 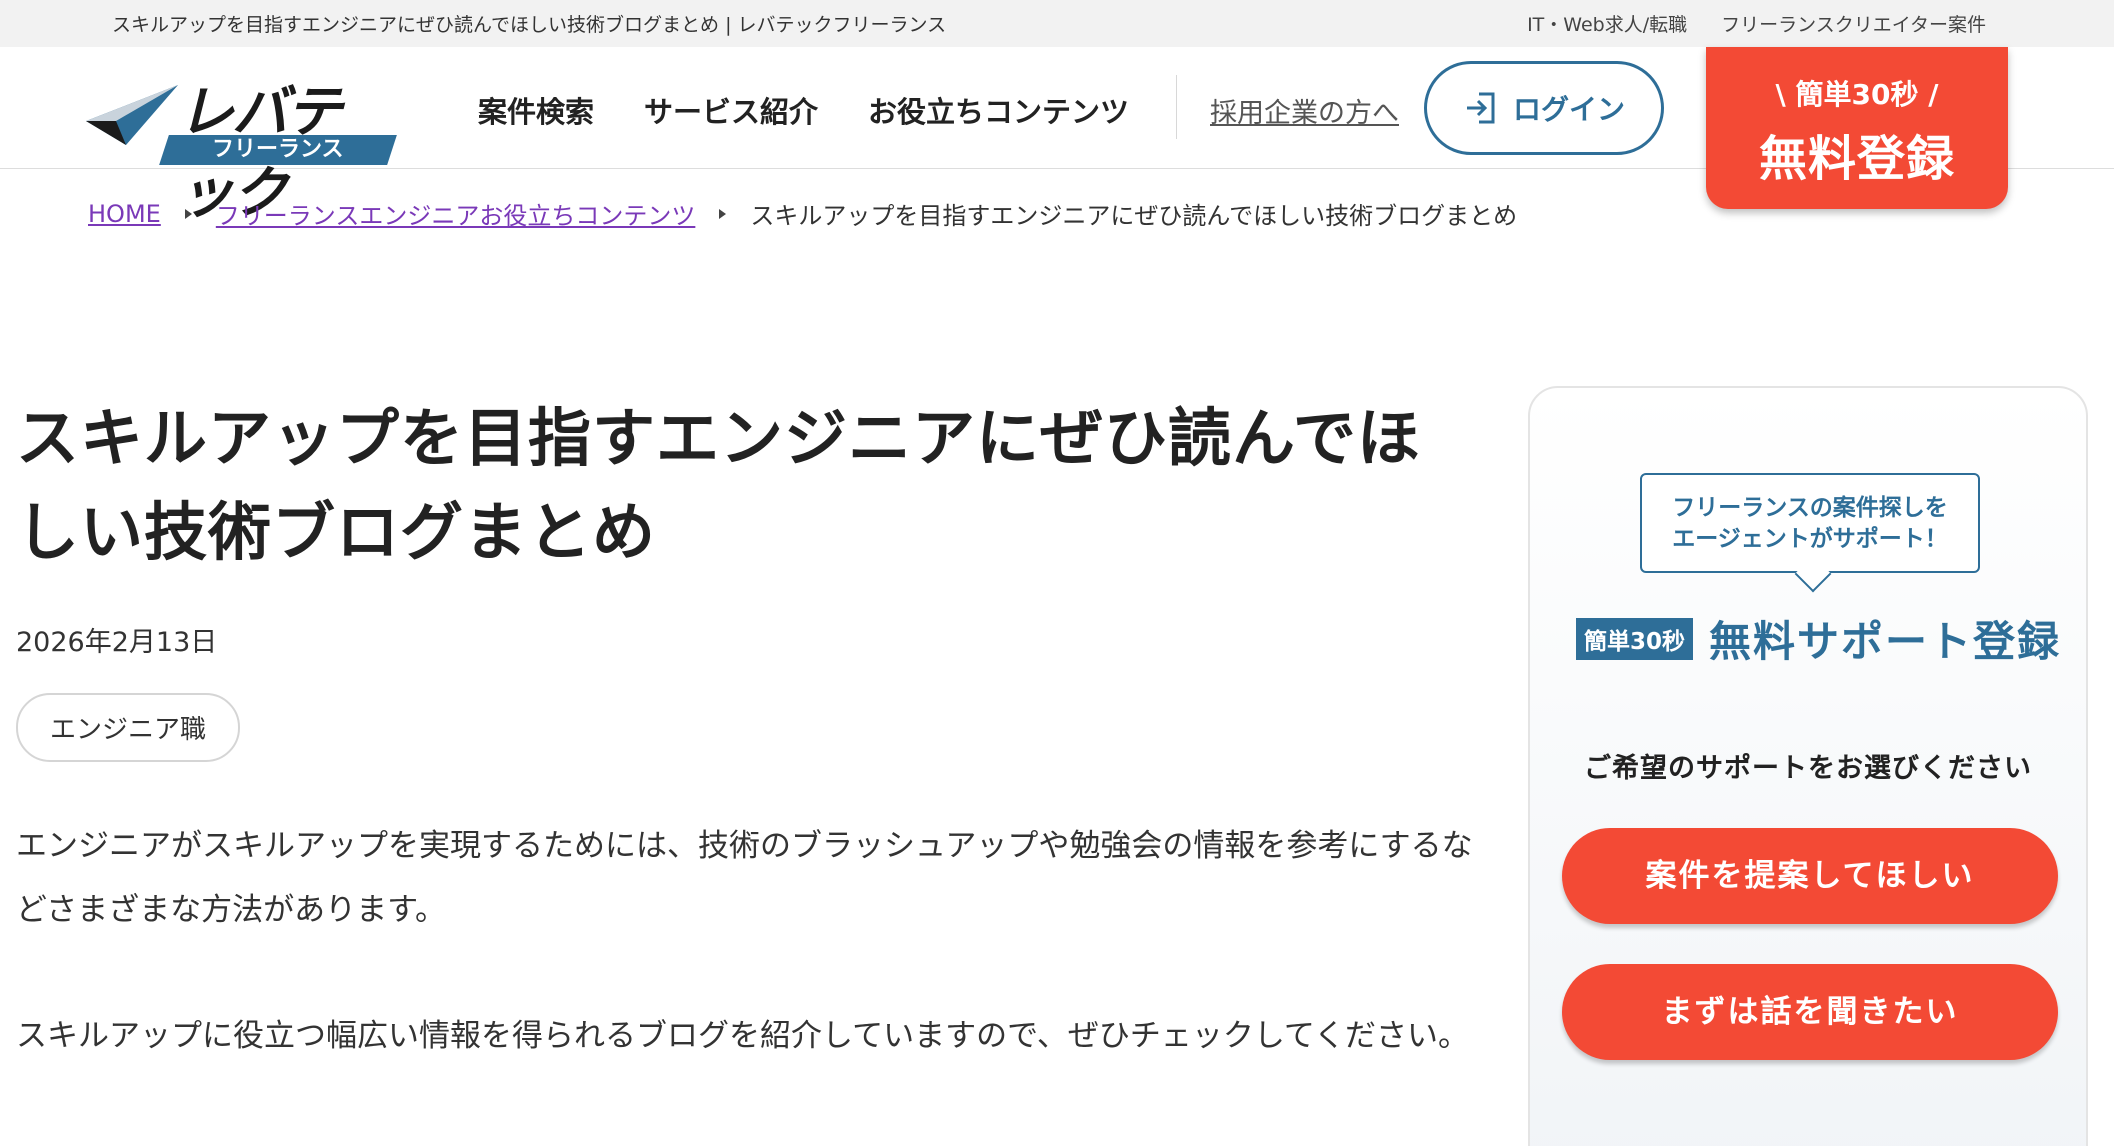 What do you see at coordinates (1607, 23) in the screenshot?
I see `top-link-it-web-jobs: IT・Web求人/転職` at bounding box center [1607, 23].